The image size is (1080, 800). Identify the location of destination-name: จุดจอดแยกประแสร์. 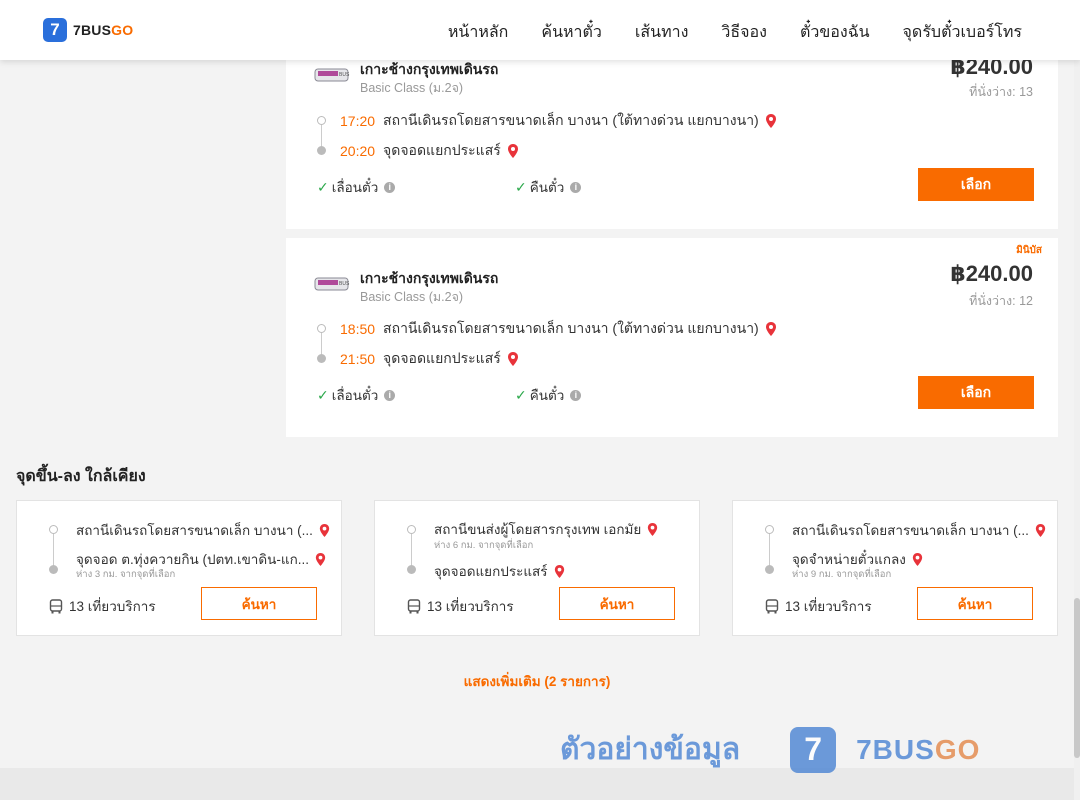
(491, 571).